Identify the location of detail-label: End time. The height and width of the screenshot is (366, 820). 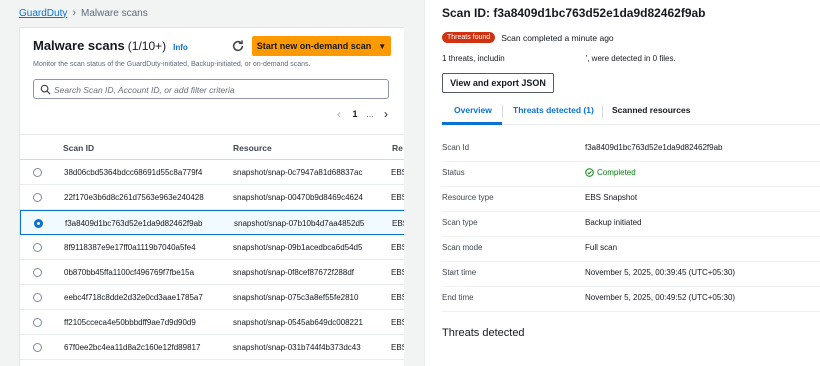
(458, 297).